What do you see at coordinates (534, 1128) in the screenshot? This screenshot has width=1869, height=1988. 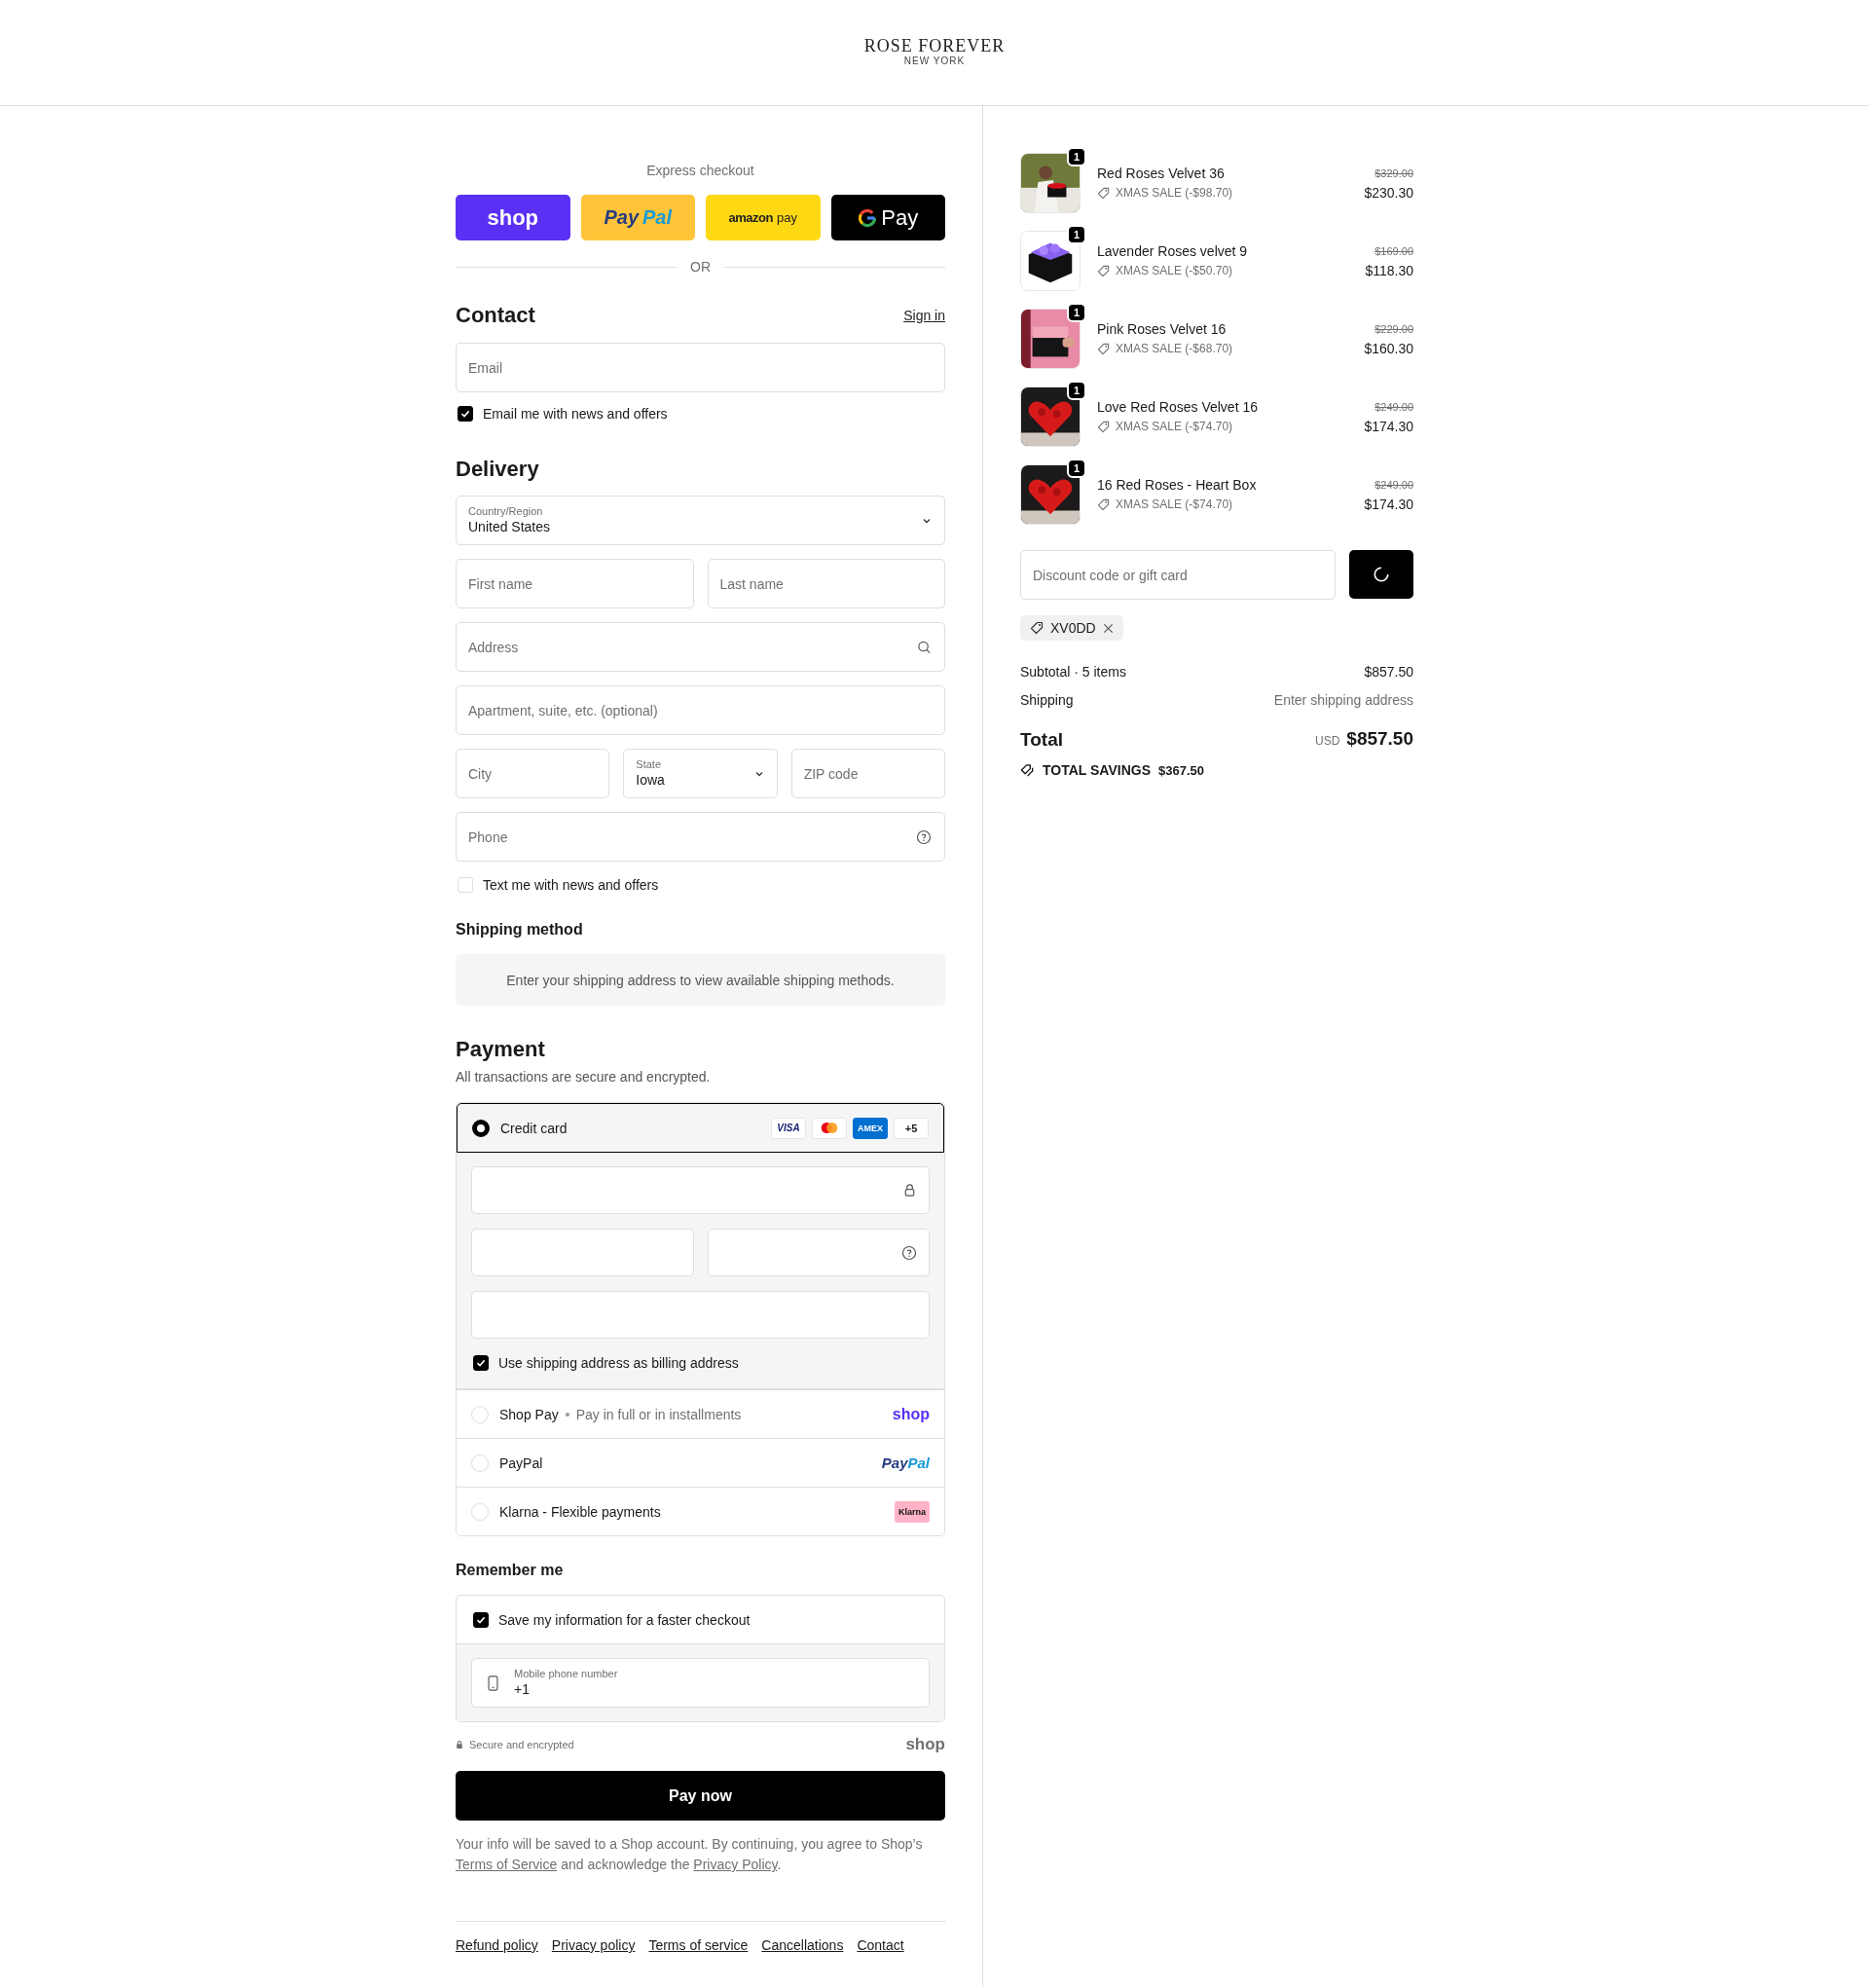 I see `payment-method-label: Credit card` at bounding box center [534, 1128].